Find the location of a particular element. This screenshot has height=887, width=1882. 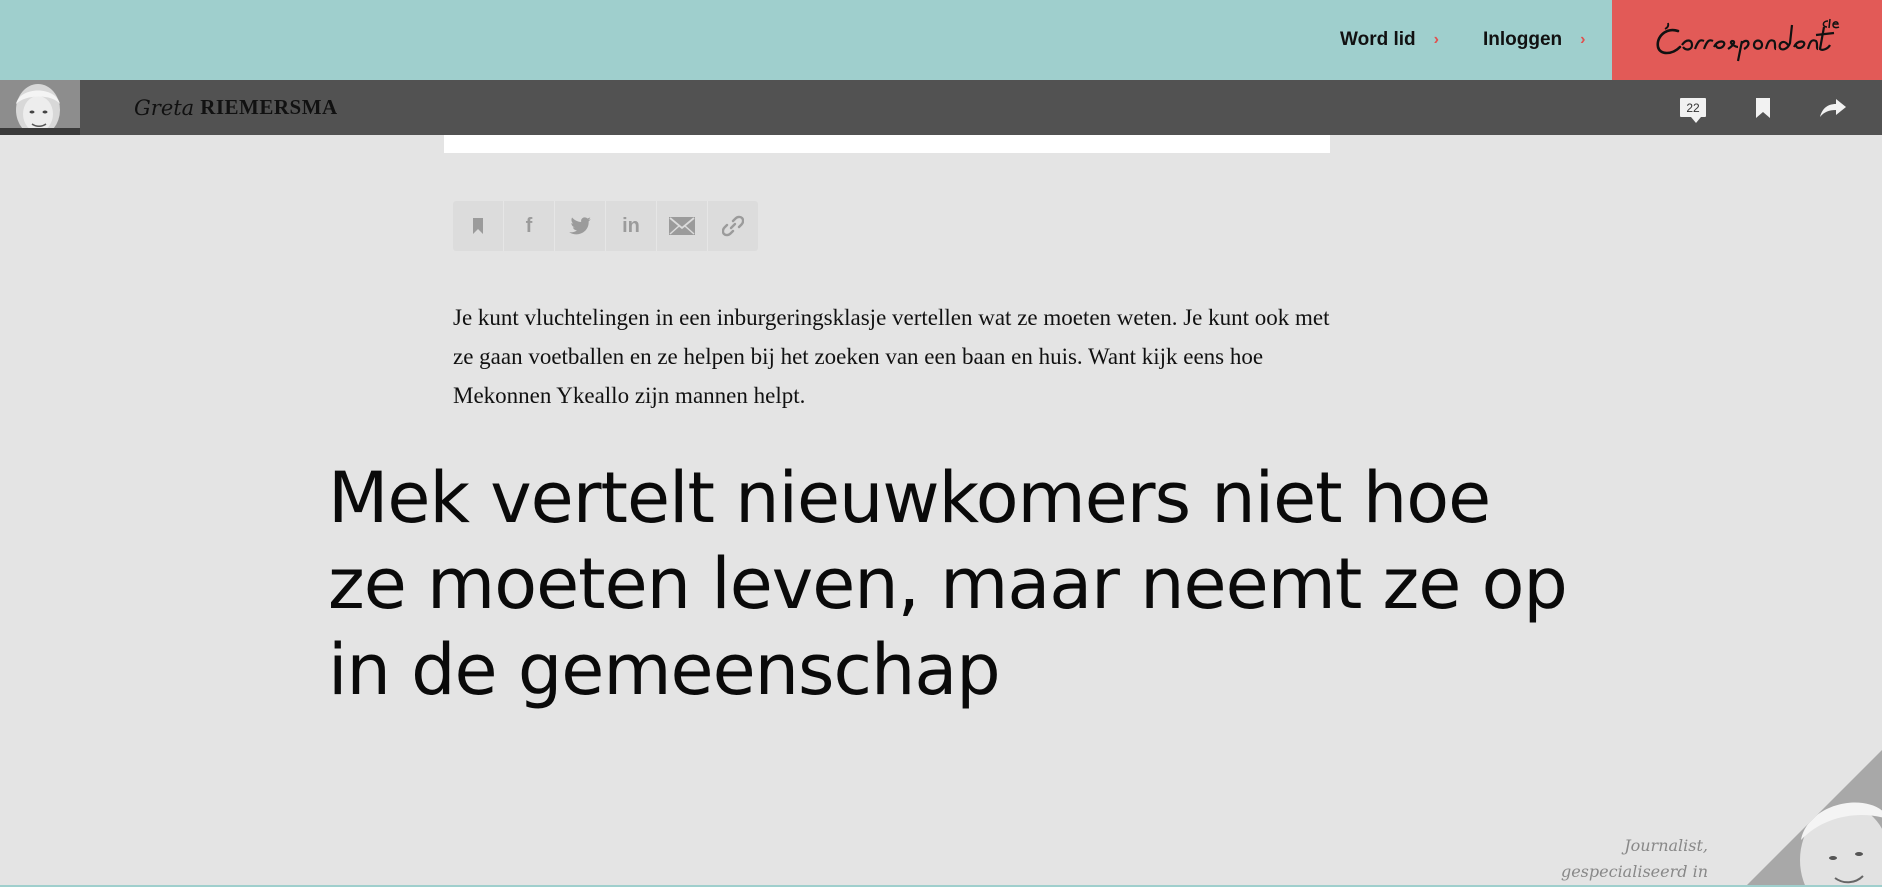

share-facebook-button: f is located at coordinates (529, 226).